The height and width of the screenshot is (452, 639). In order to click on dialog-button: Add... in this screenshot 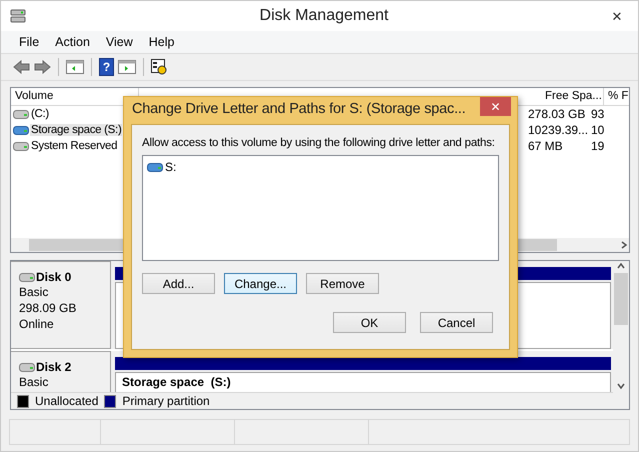, I will do `click(178, 283)`.